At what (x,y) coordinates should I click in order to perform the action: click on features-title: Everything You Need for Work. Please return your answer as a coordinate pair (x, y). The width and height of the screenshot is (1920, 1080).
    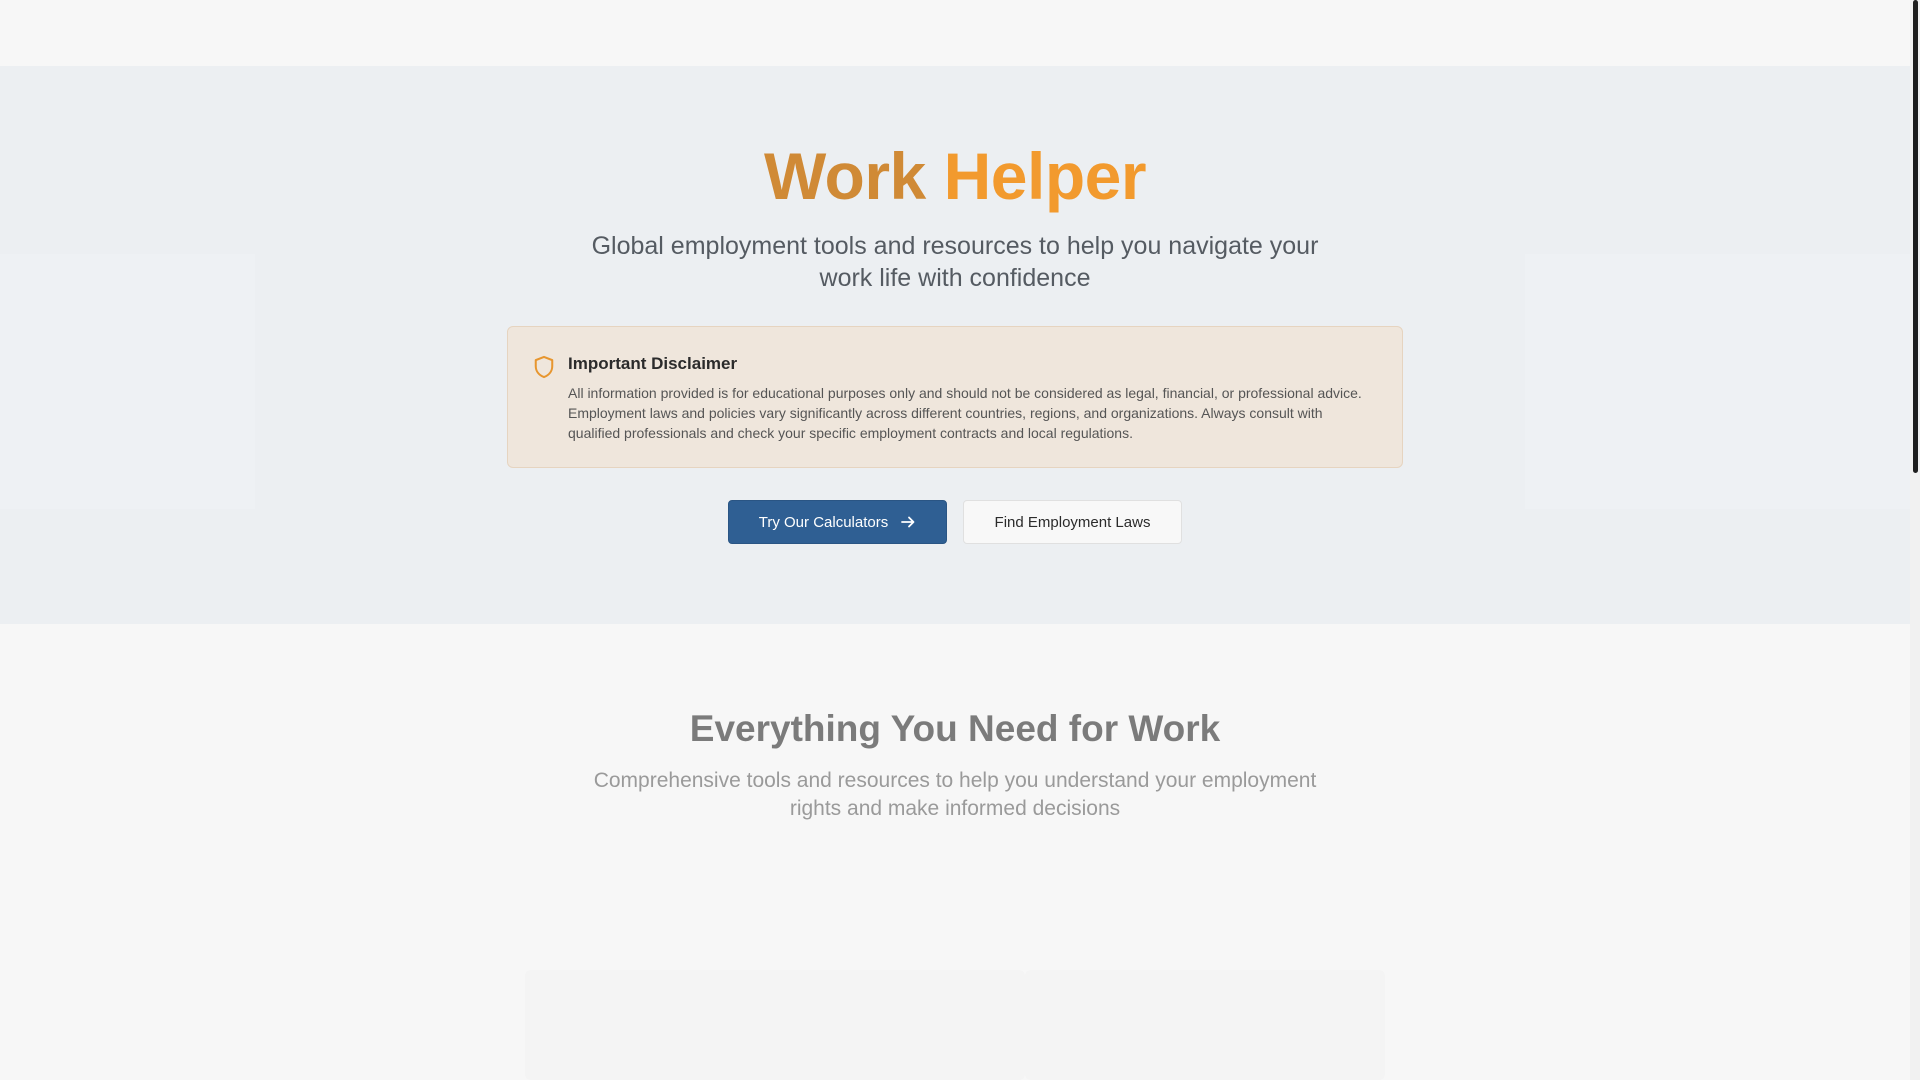
    Looking at the image, I should click on (955, 728).